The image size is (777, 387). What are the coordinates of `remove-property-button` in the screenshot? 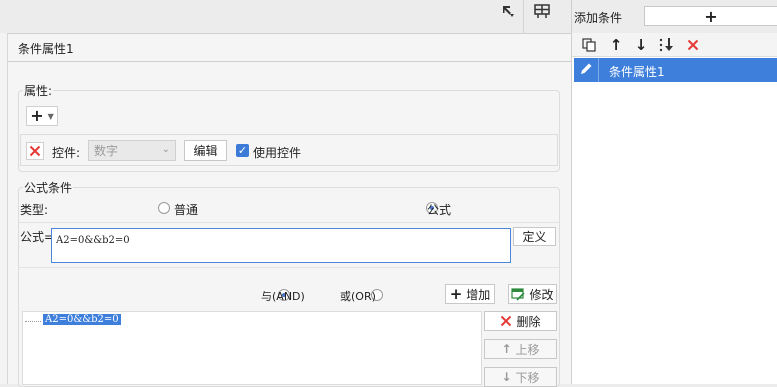 It's located at (35, 151).